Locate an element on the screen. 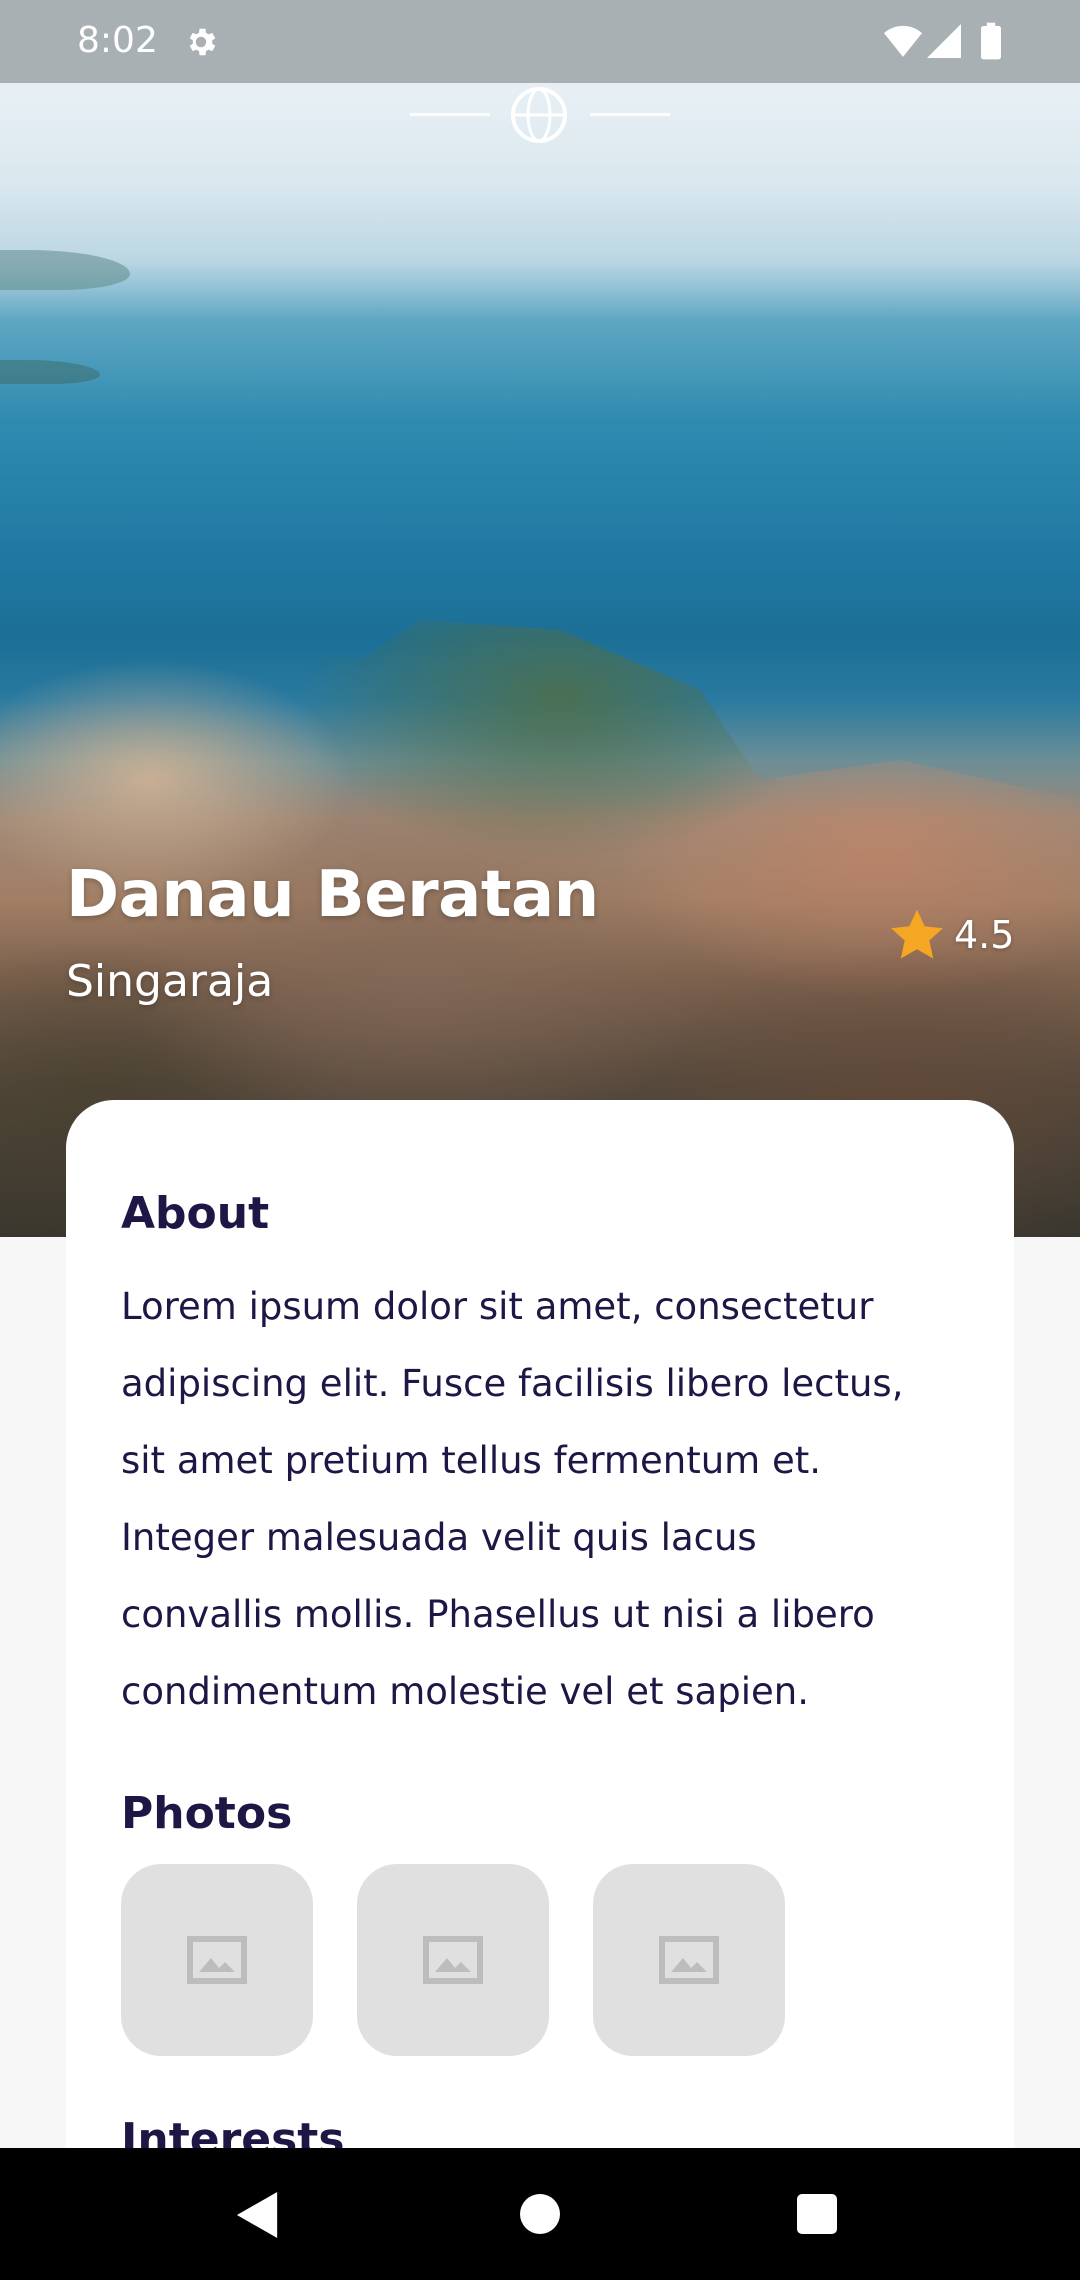  home-icon is located at coordinates (540, 2214).